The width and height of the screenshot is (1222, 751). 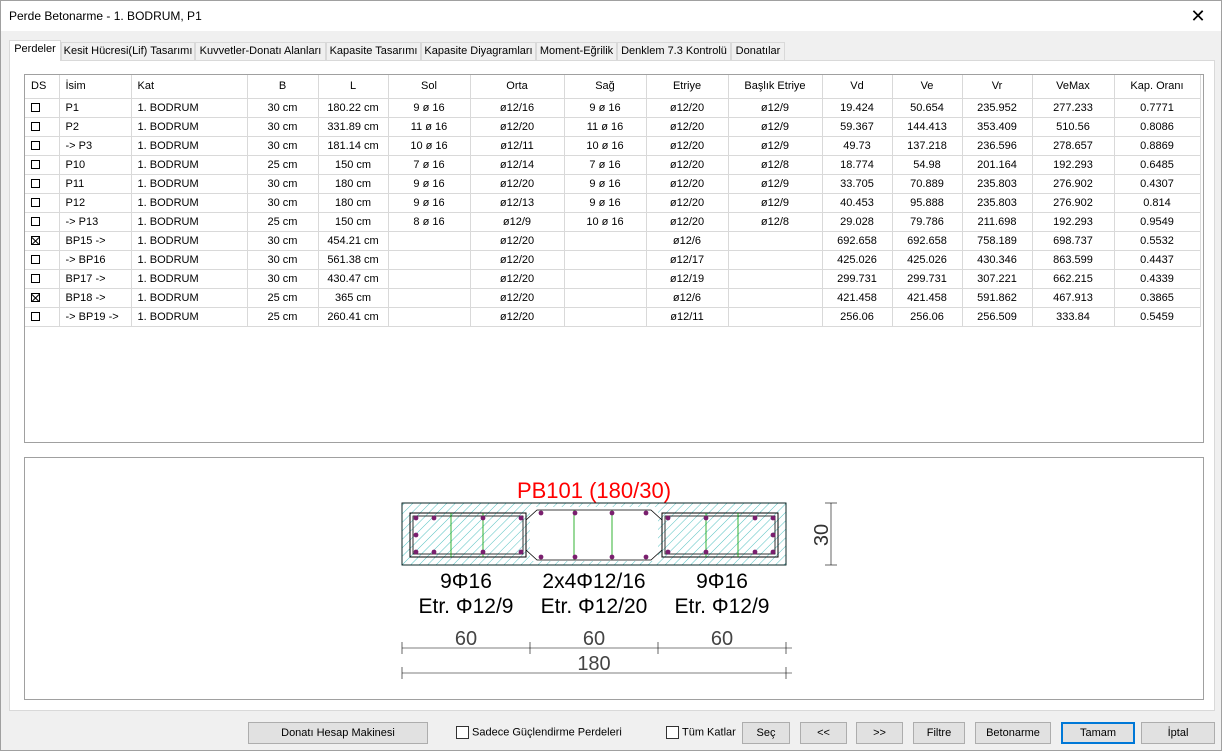 What do you see at coordinates (429, 87) in the screenshot?
I see `column-header: Sol` at bounding box center [429, 87].